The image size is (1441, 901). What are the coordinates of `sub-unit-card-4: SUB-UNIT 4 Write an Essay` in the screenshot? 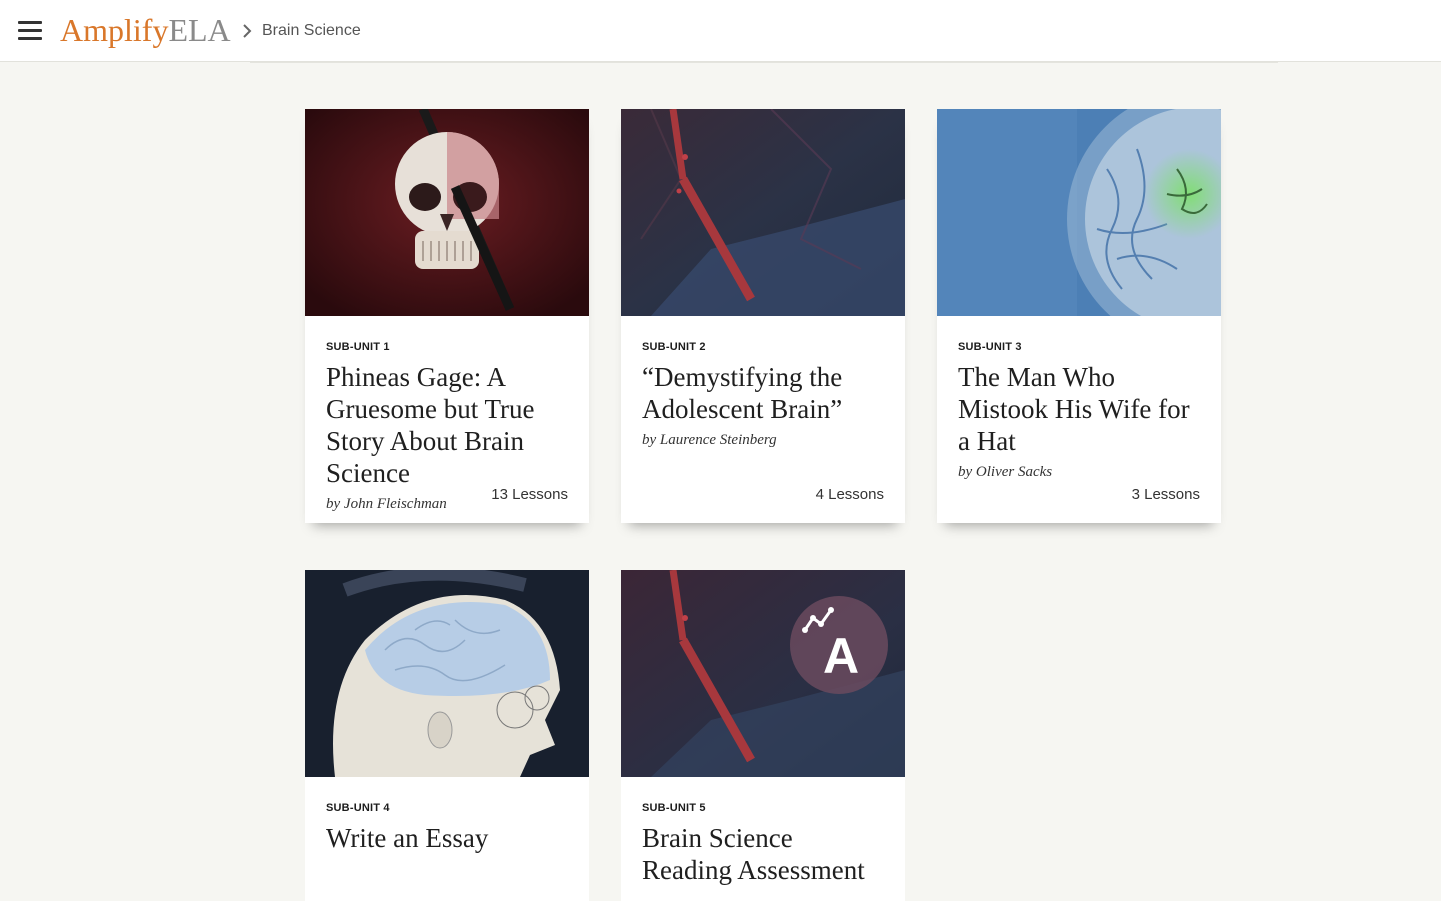 It's located at (447, 735).